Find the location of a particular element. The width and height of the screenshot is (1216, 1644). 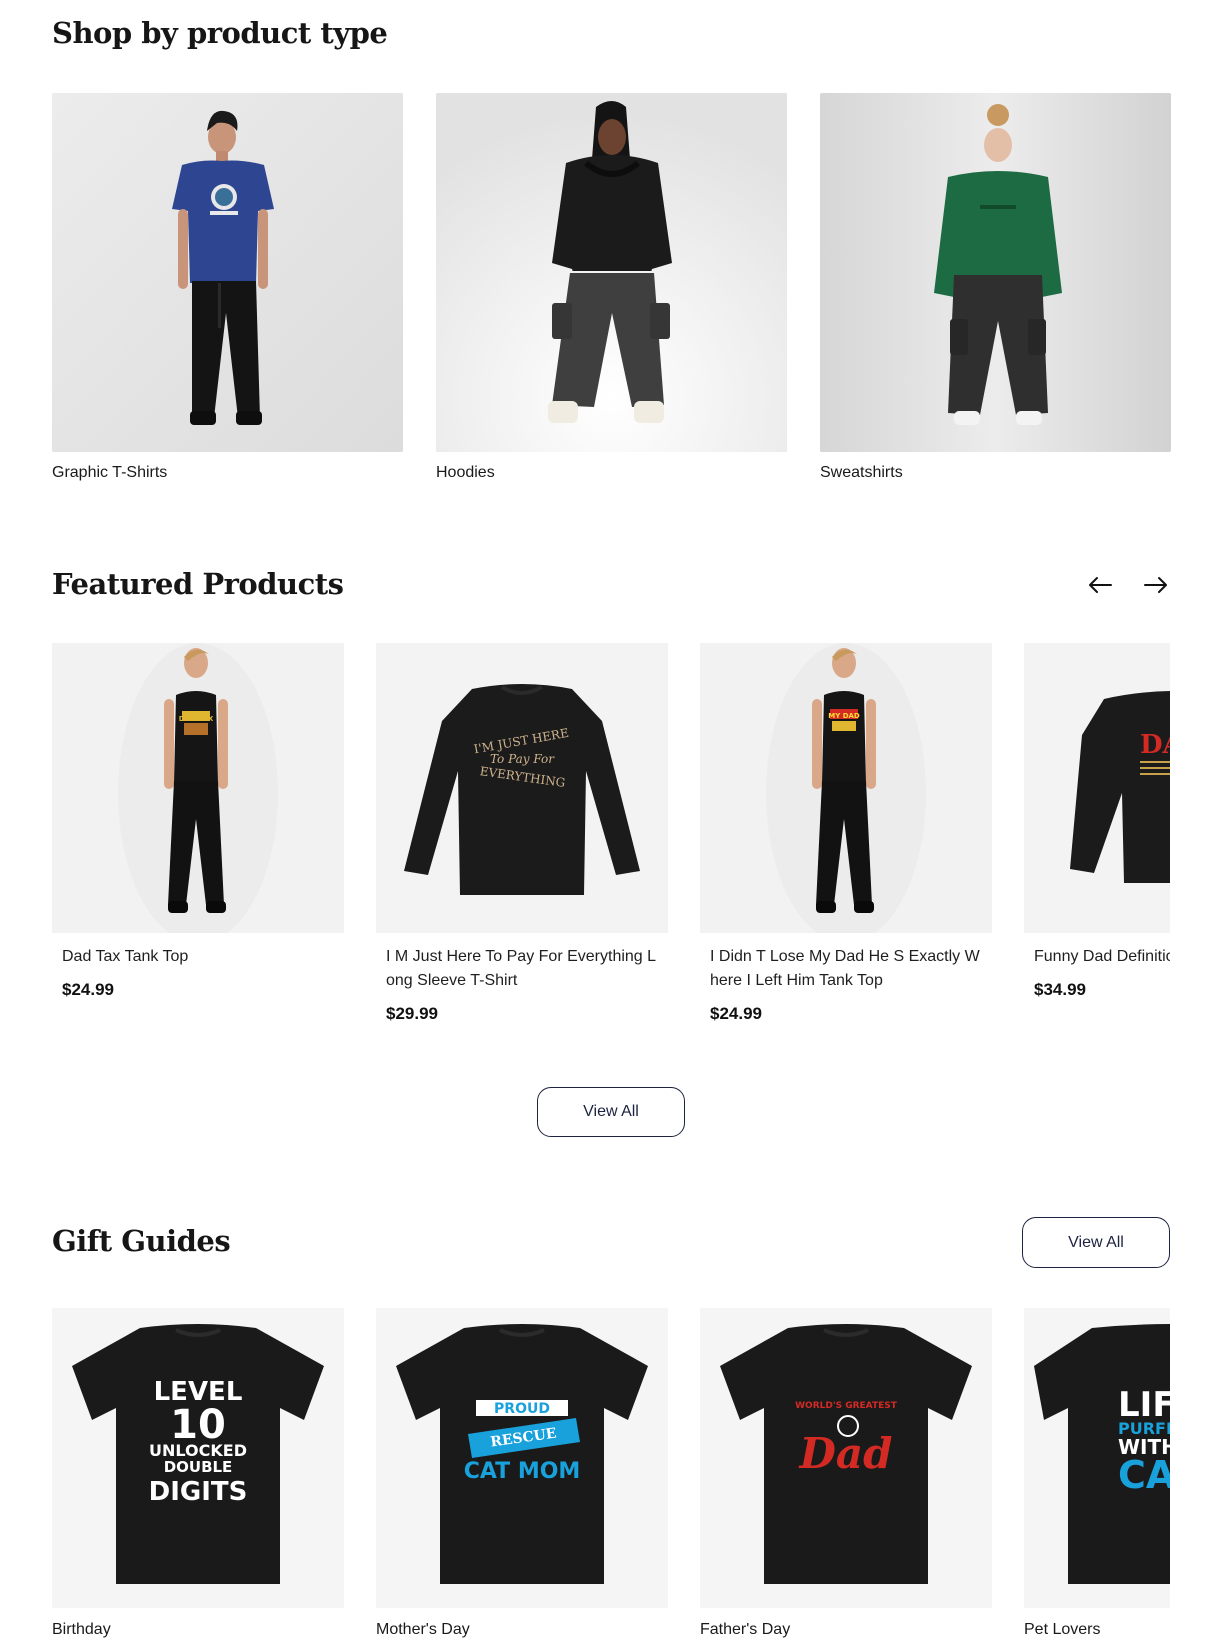

print-text: PROUD is located at coordinates (522, 1409).